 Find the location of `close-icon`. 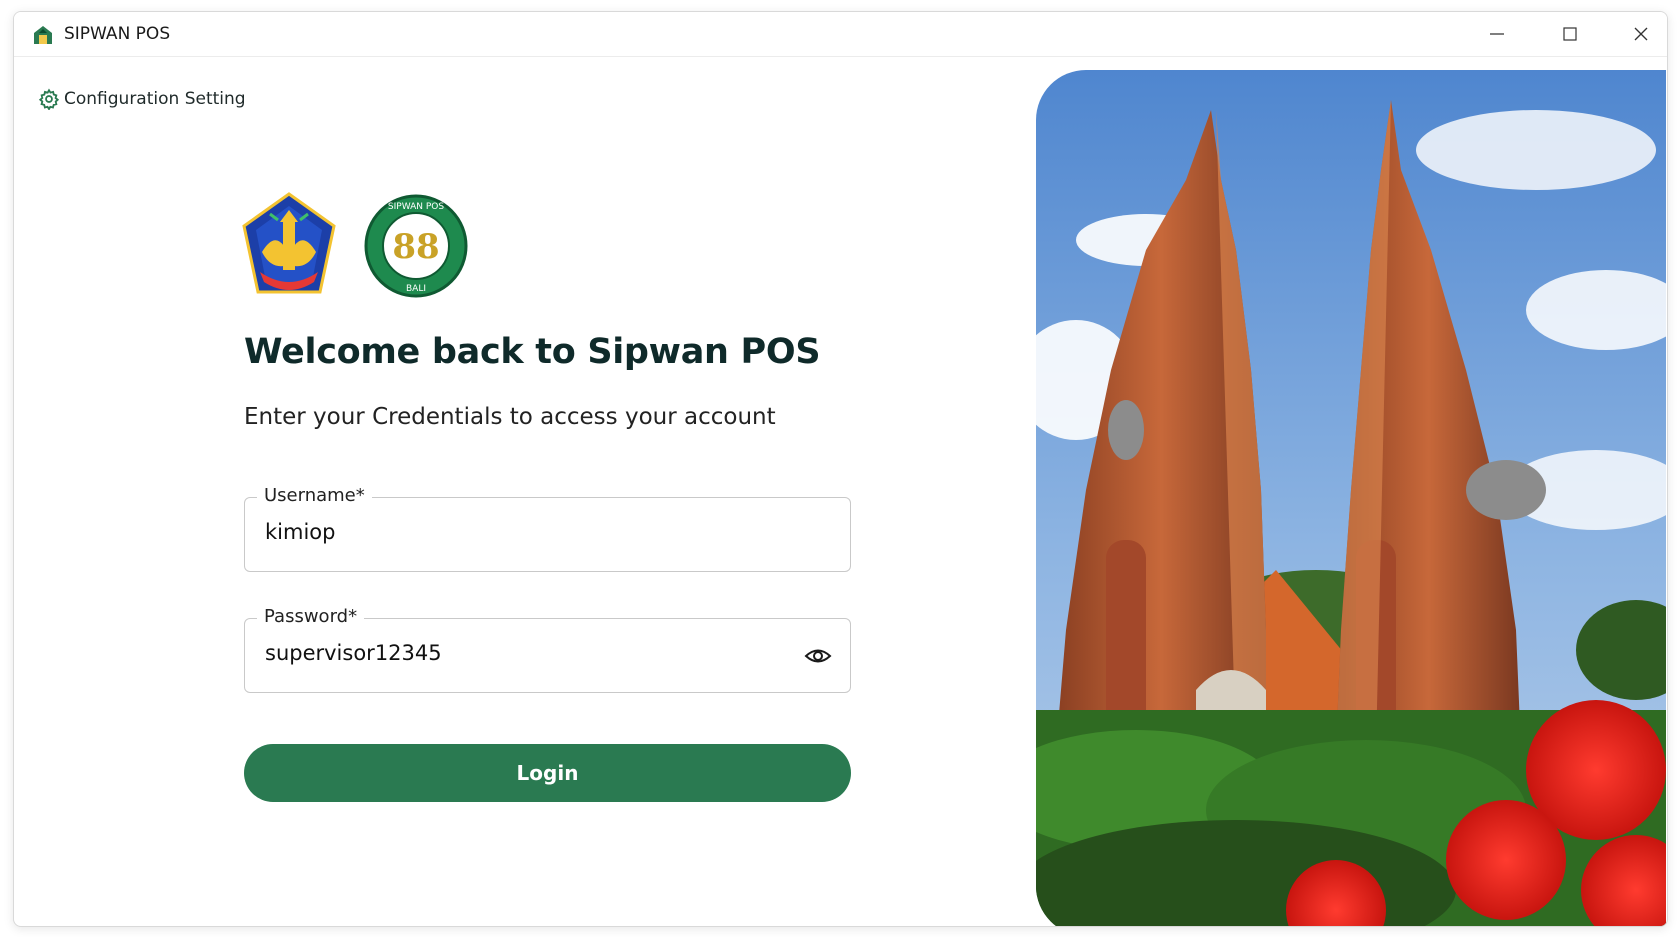

close-icon is located at coordinates (1641, 34).